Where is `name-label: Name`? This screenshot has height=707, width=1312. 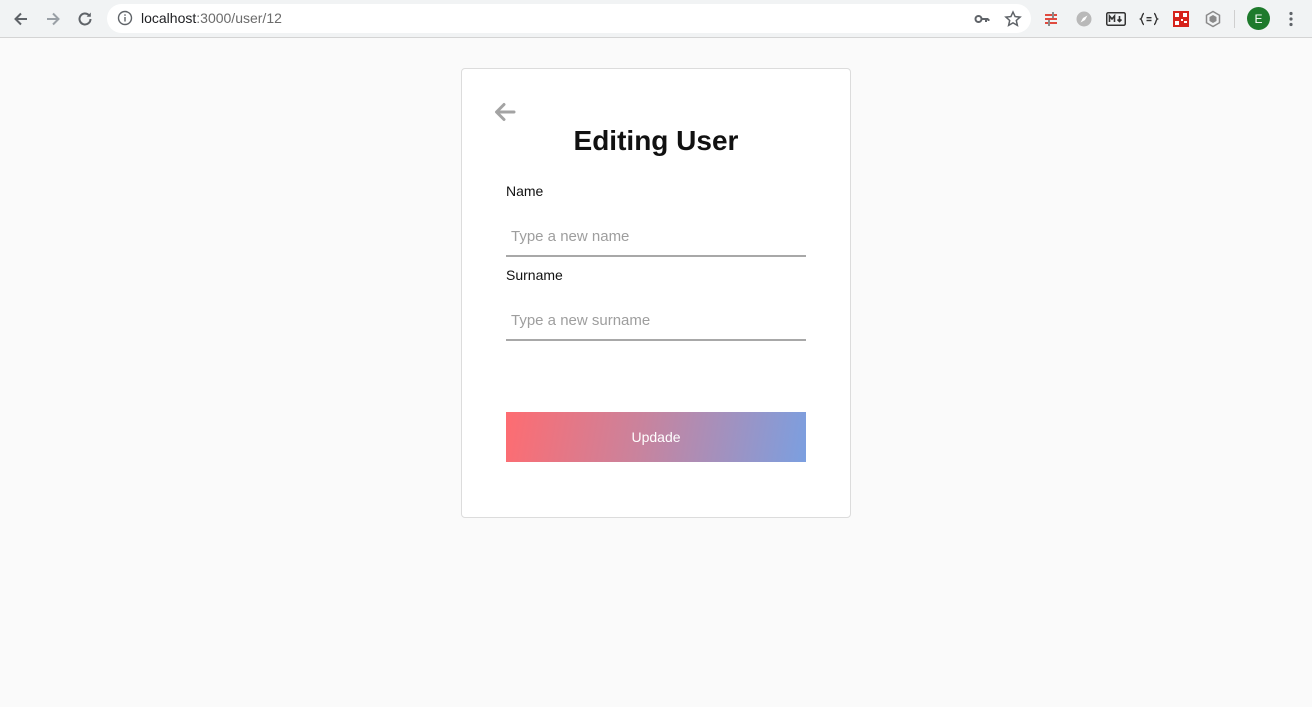 name-label: Name is located at coordinates (525, 191).